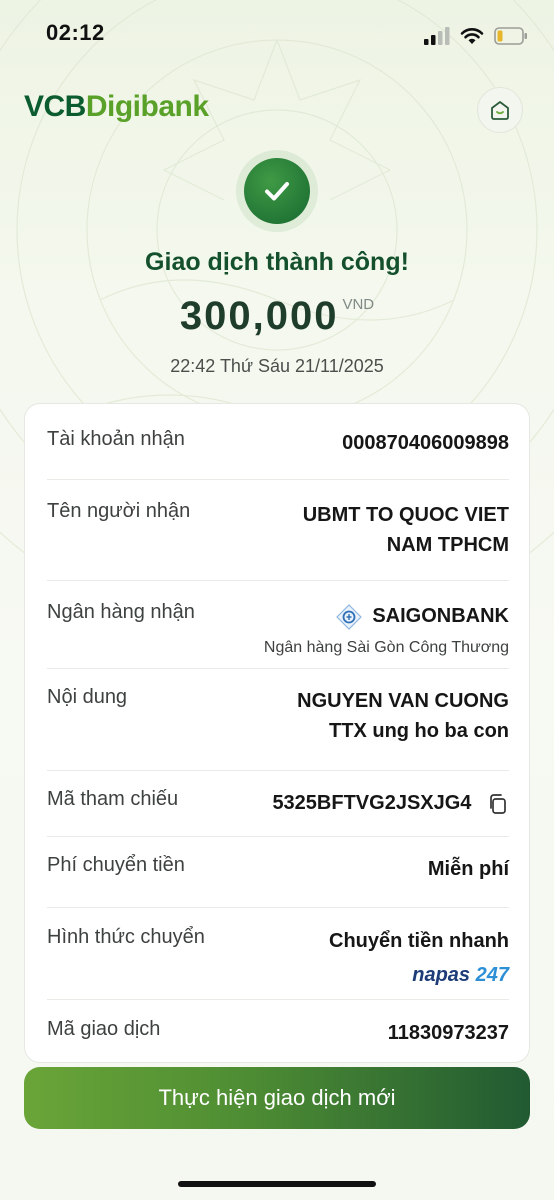  I want to click on method-value: Chuyển tiền nhanh, so click(419, 941).